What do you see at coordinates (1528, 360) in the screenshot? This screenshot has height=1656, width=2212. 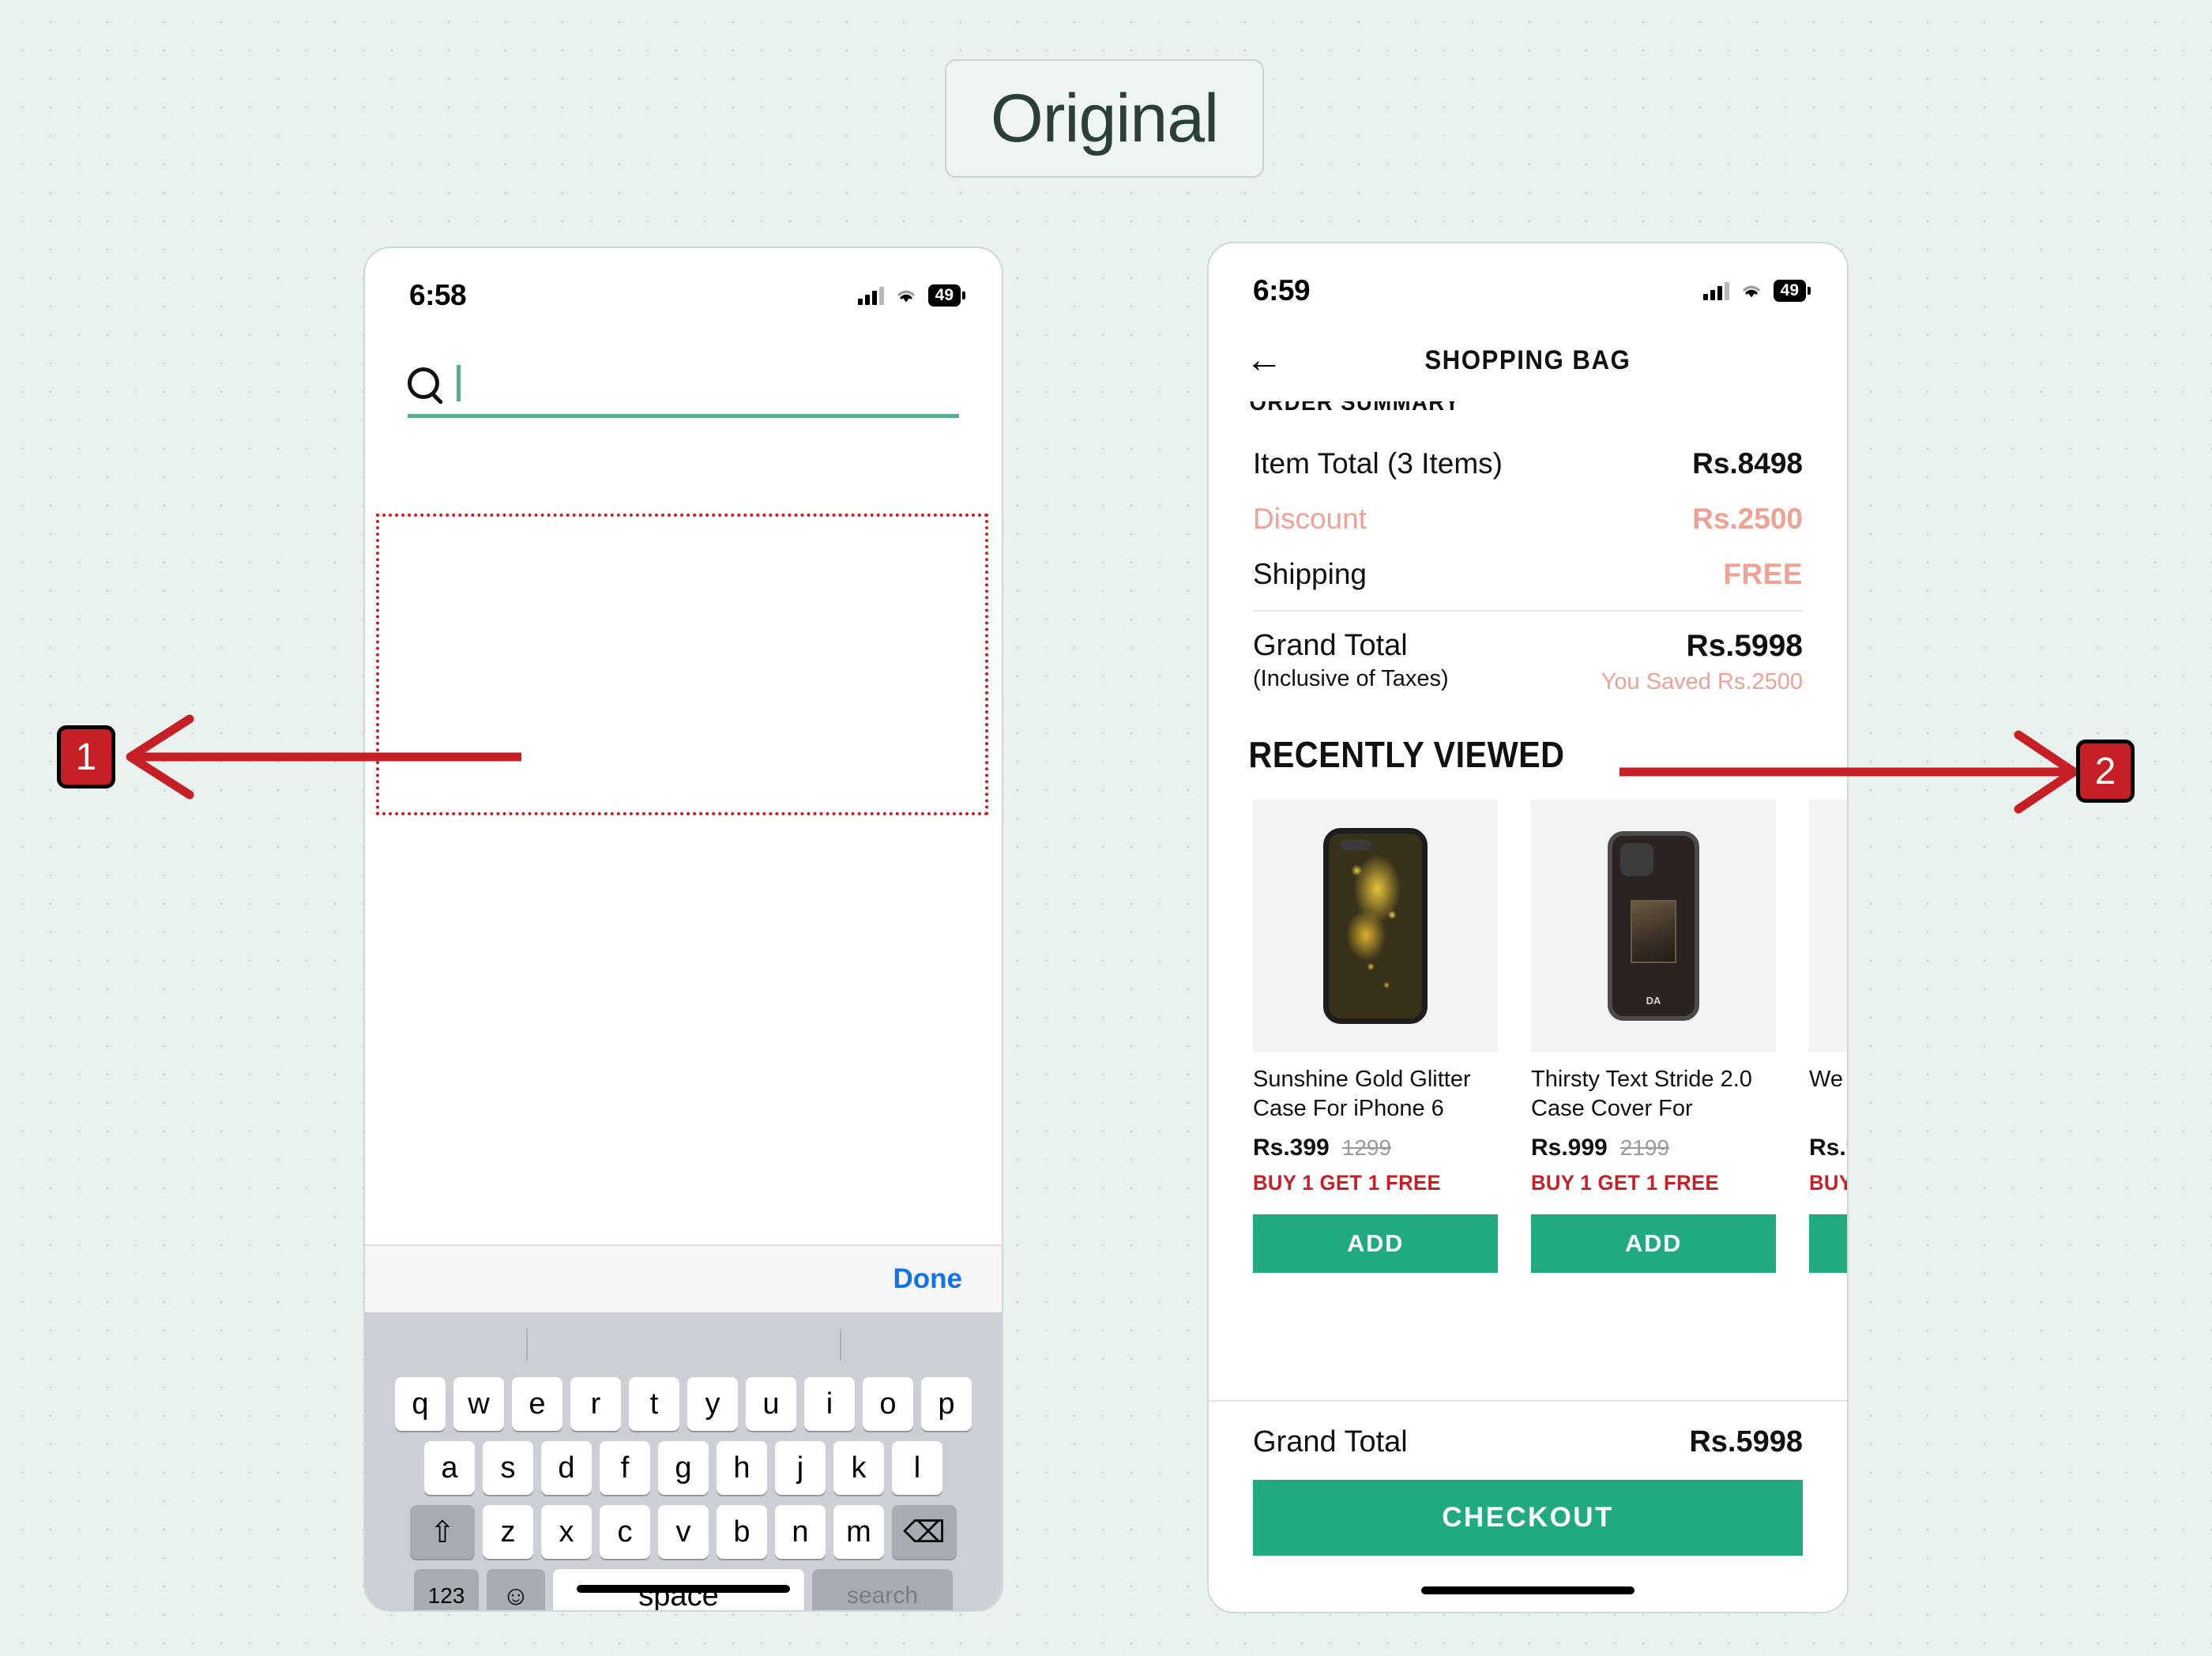 I see `page-title: SHOPPING BAG` at bounding box center [1528, 360].